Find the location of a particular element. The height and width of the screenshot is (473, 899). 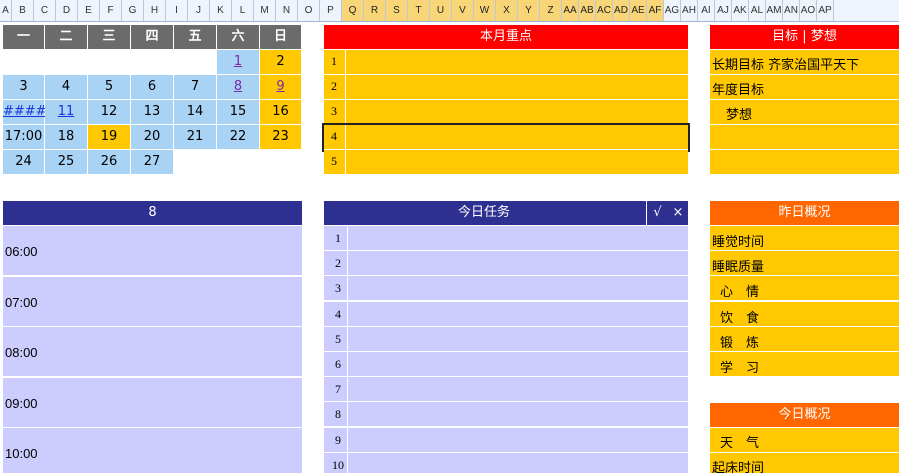

column-header-x: X is located at coordinates (507, 10).